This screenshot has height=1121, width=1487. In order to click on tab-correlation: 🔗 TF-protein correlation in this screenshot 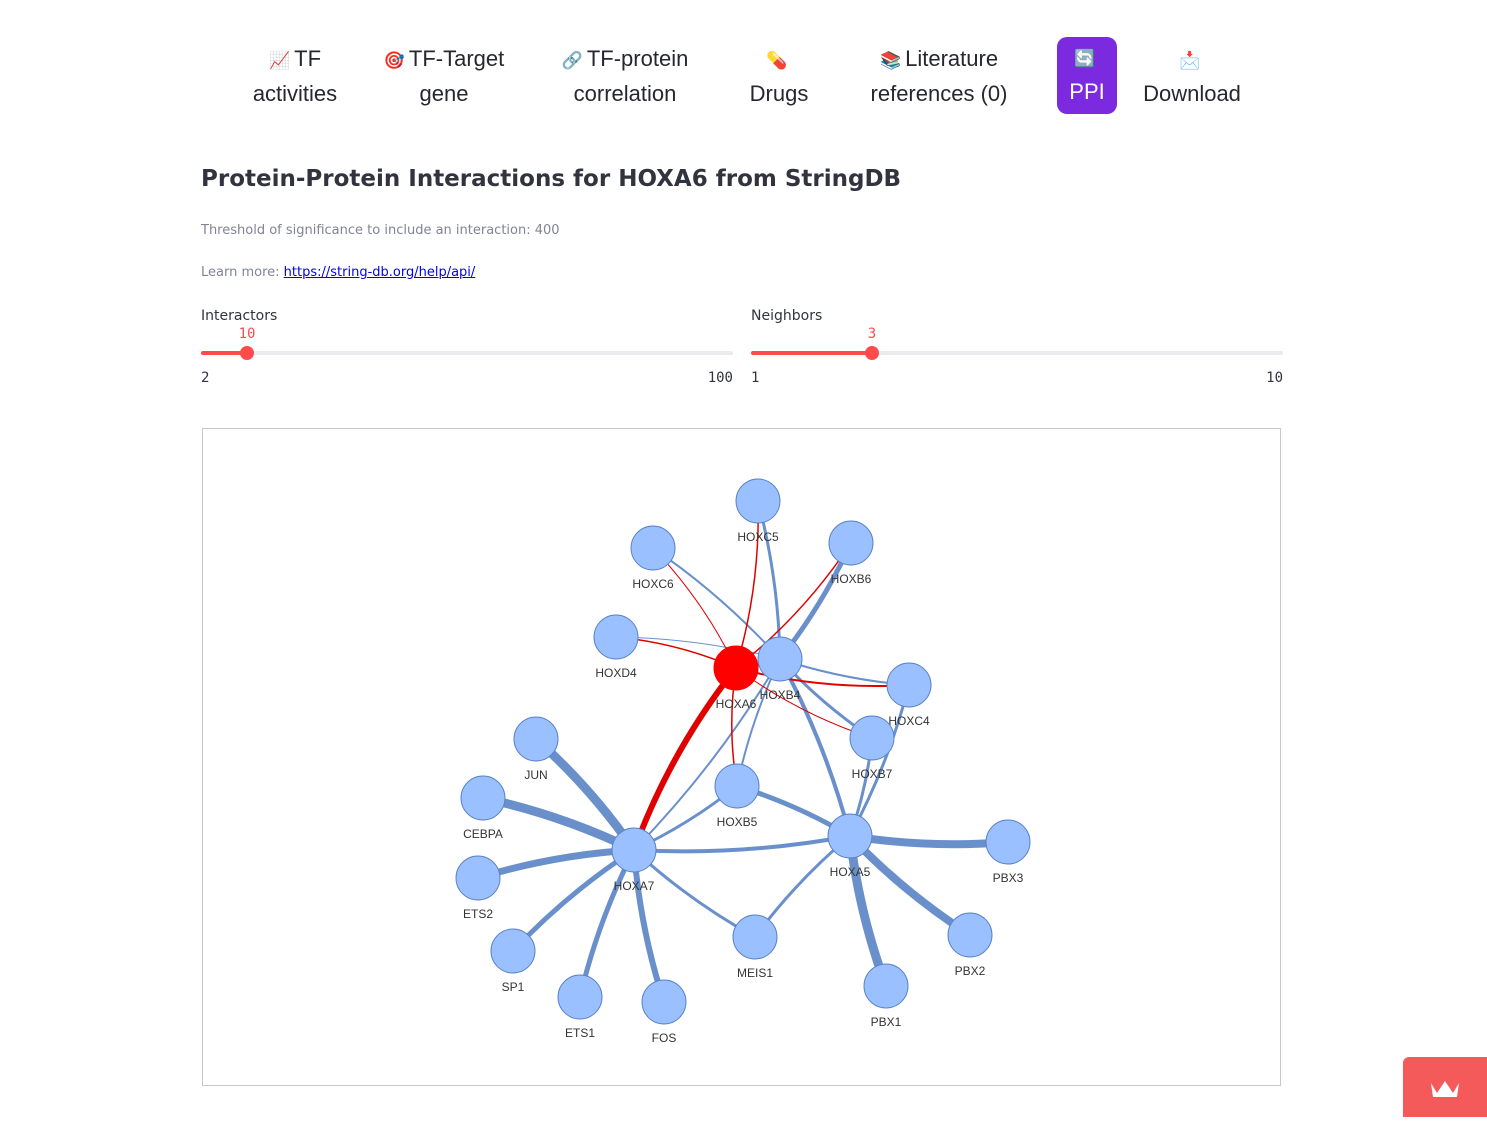, I will do `click(625, 76)`.